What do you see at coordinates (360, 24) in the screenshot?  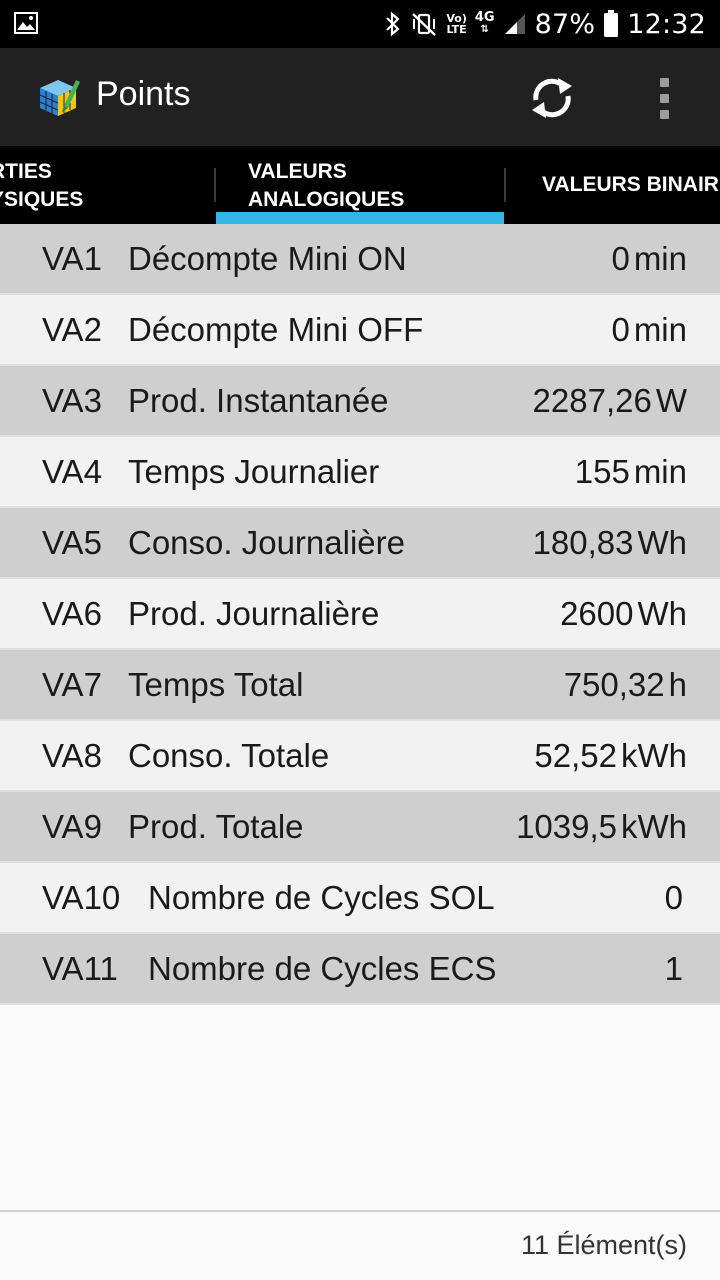 I see `status-bar: Vo) LTE 4G ⇅ 87% 12:32` at bounding box center [360, 24].